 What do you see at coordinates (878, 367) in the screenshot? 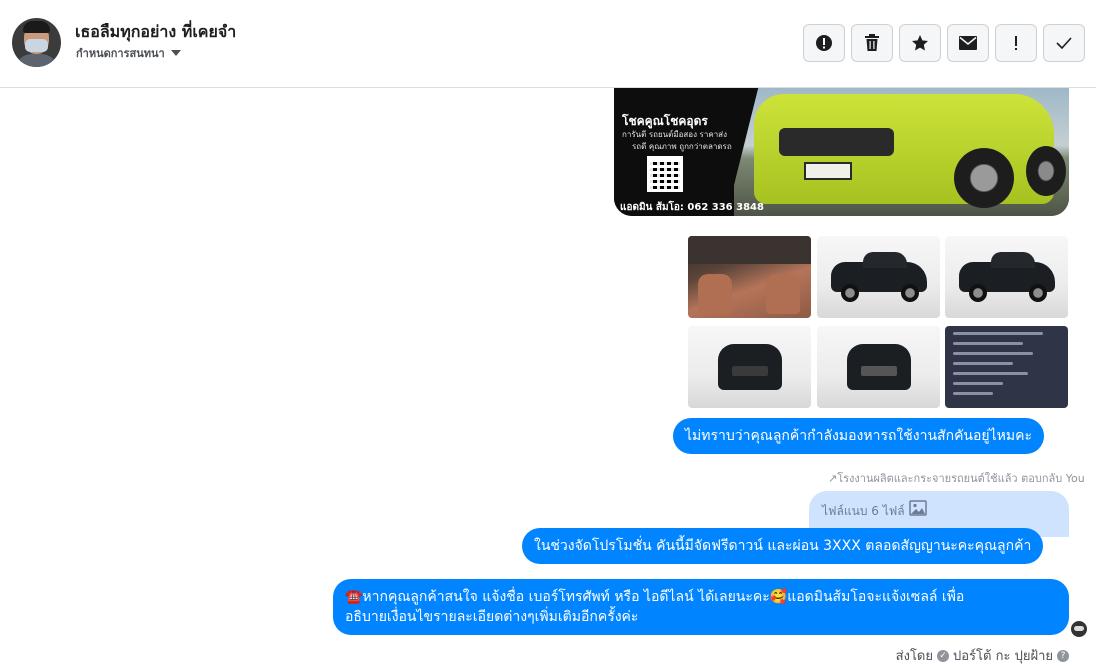
I see `photo-front` at bounding box center [878, 367].